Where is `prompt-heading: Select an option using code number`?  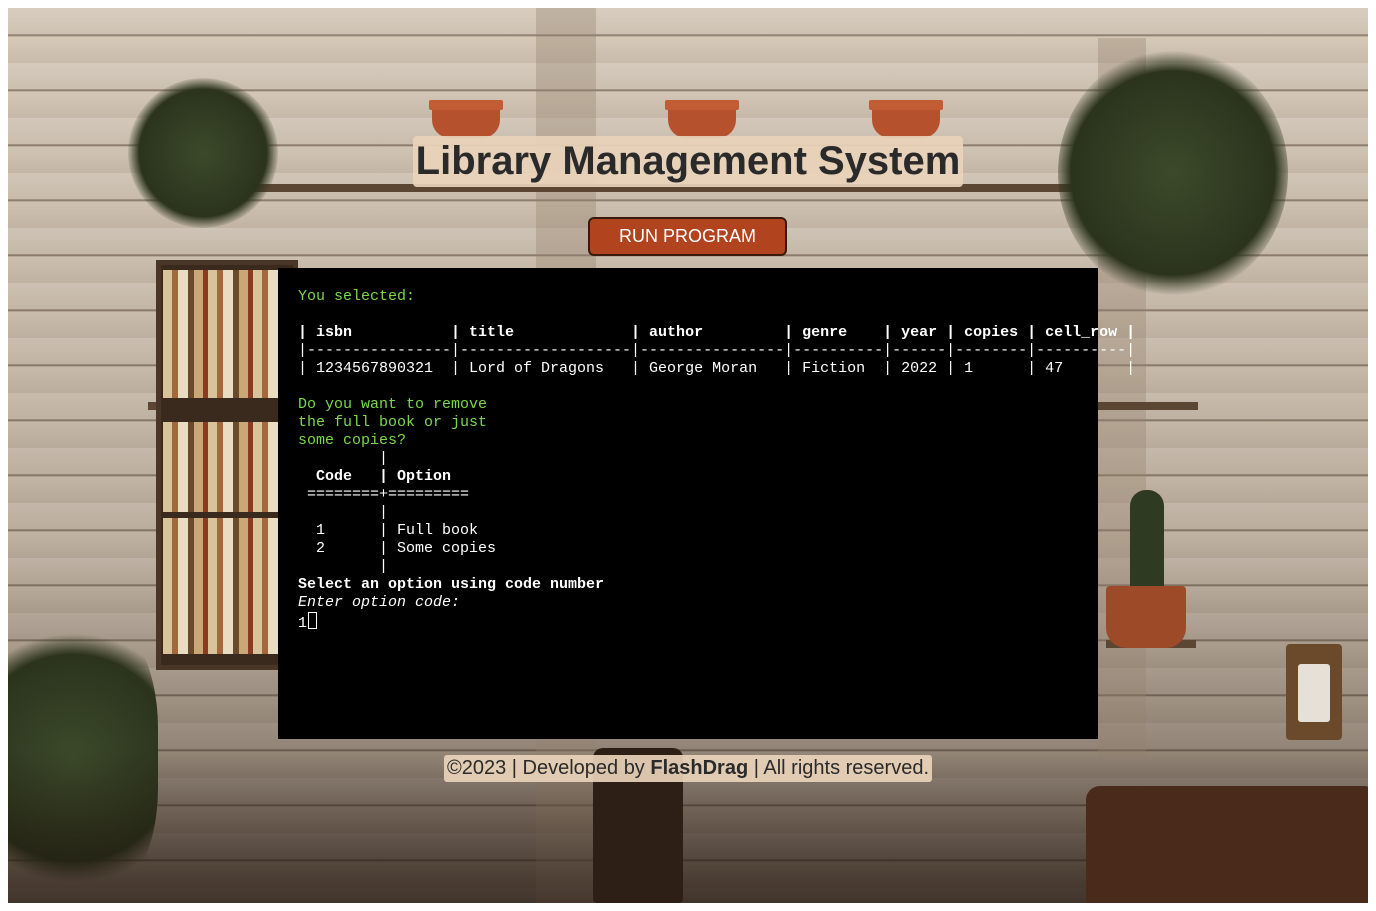
prompt-heading: Select an option using code number is located at coordinates (451, 584).